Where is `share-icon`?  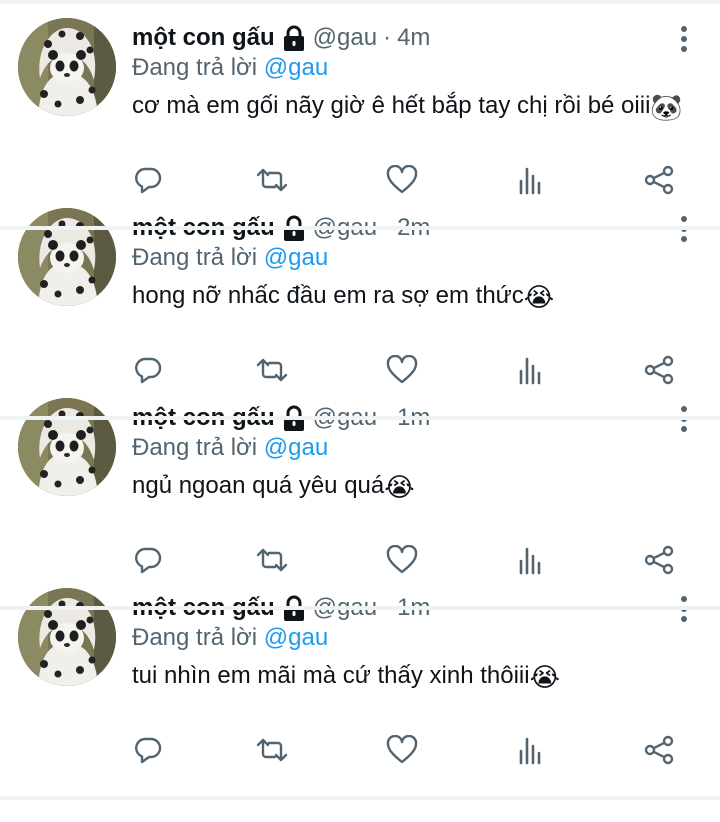
share-icon is located at coordinates (659, 750).